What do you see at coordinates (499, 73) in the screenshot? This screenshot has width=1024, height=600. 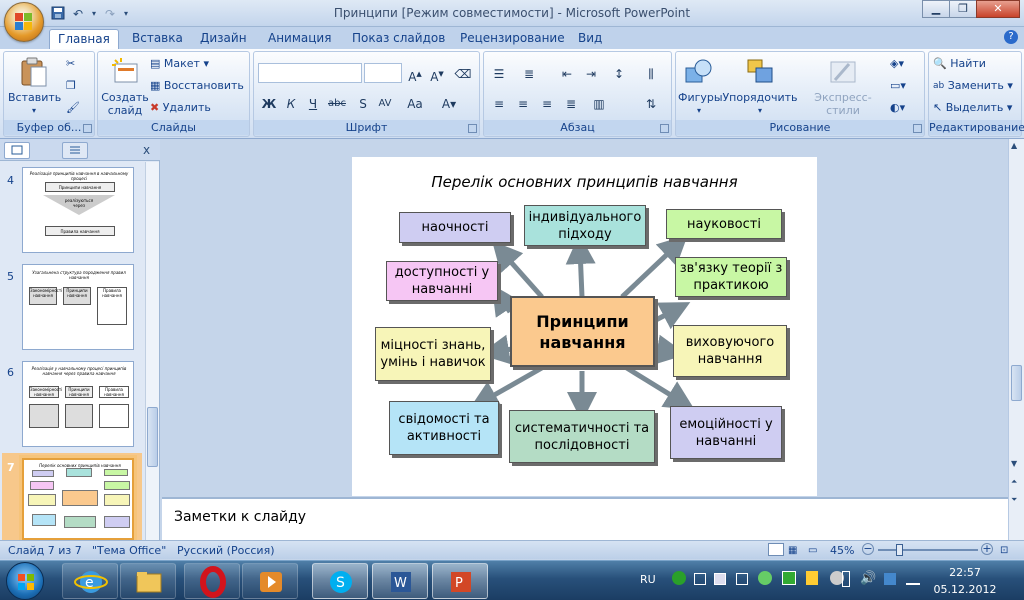 I see `bullets-icon: ☰` at bounding box center [499, 73].